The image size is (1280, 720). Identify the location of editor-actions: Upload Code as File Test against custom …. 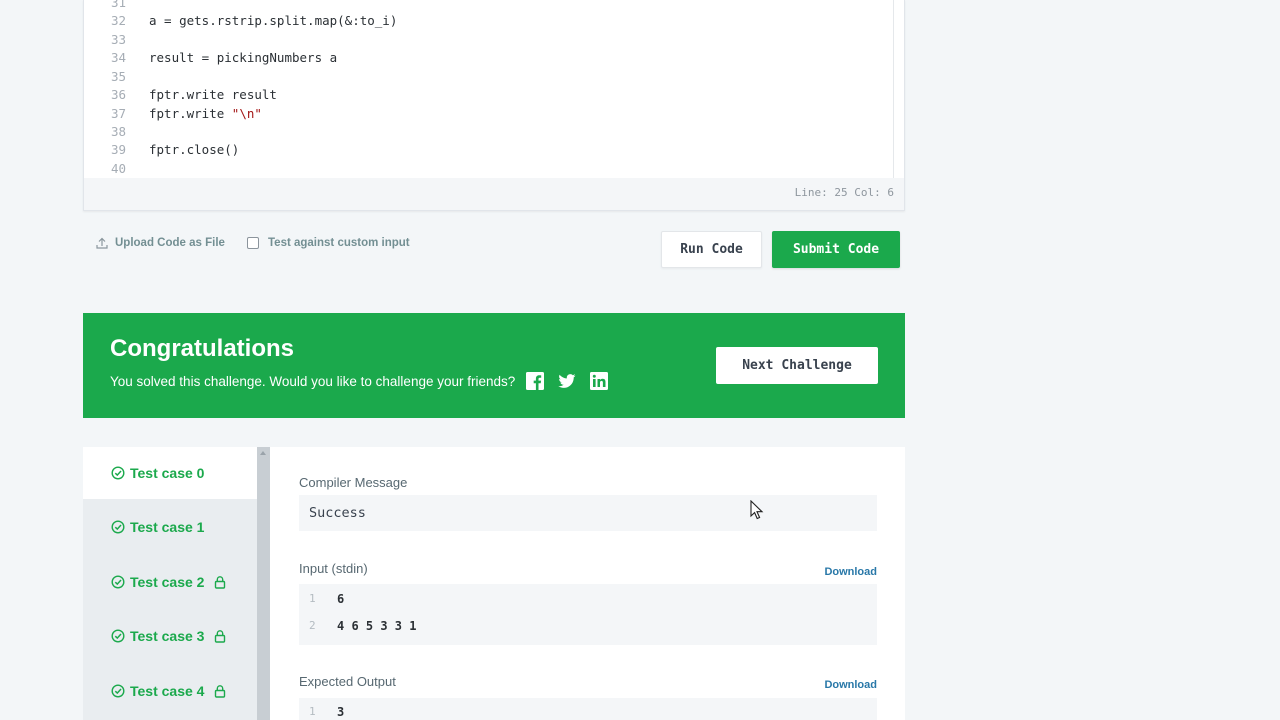
(494, 249).